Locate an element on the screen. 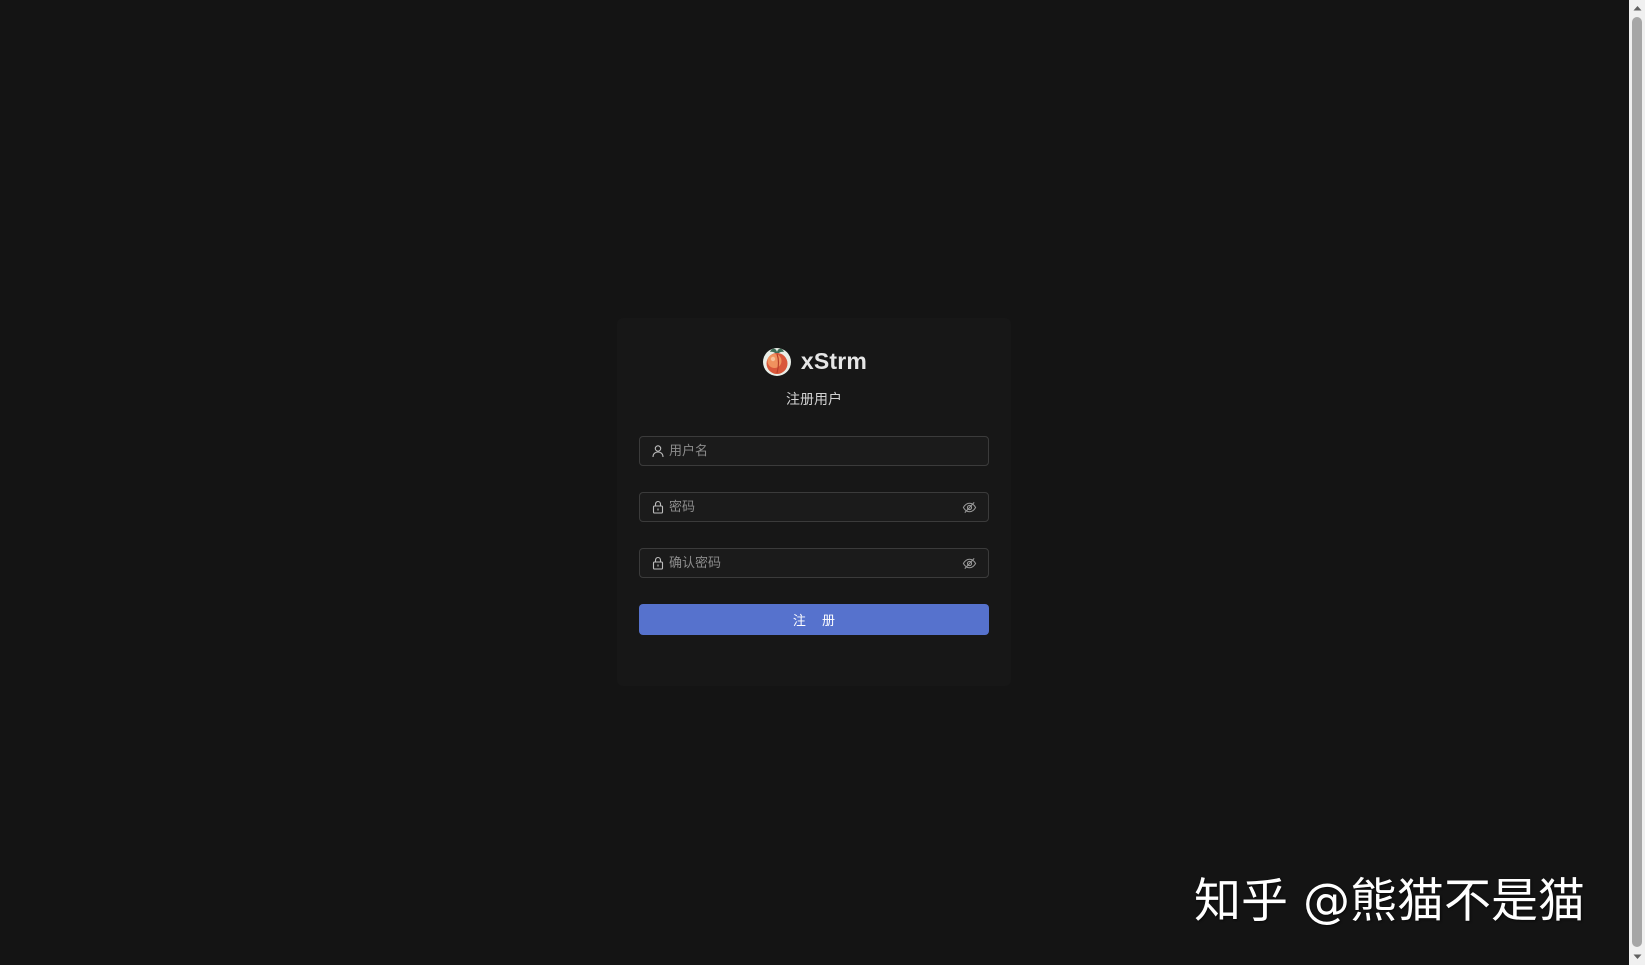  scroll-down-arrow-icon is located at coordinates (1637, 957).